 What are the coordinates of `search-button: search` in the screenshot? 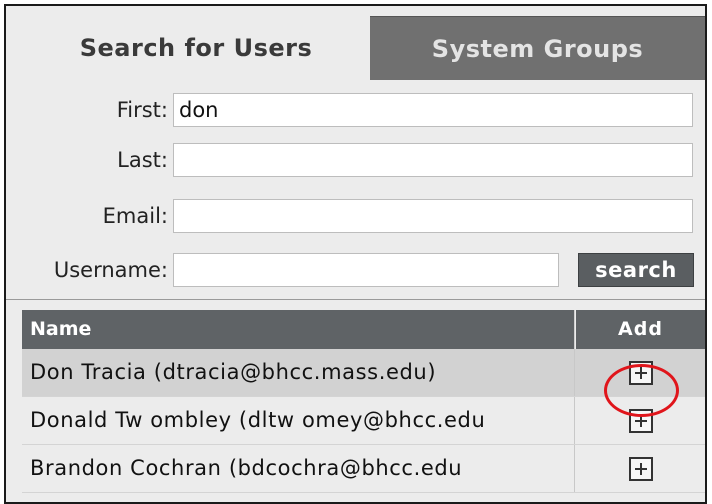 It's located at (636, 270).